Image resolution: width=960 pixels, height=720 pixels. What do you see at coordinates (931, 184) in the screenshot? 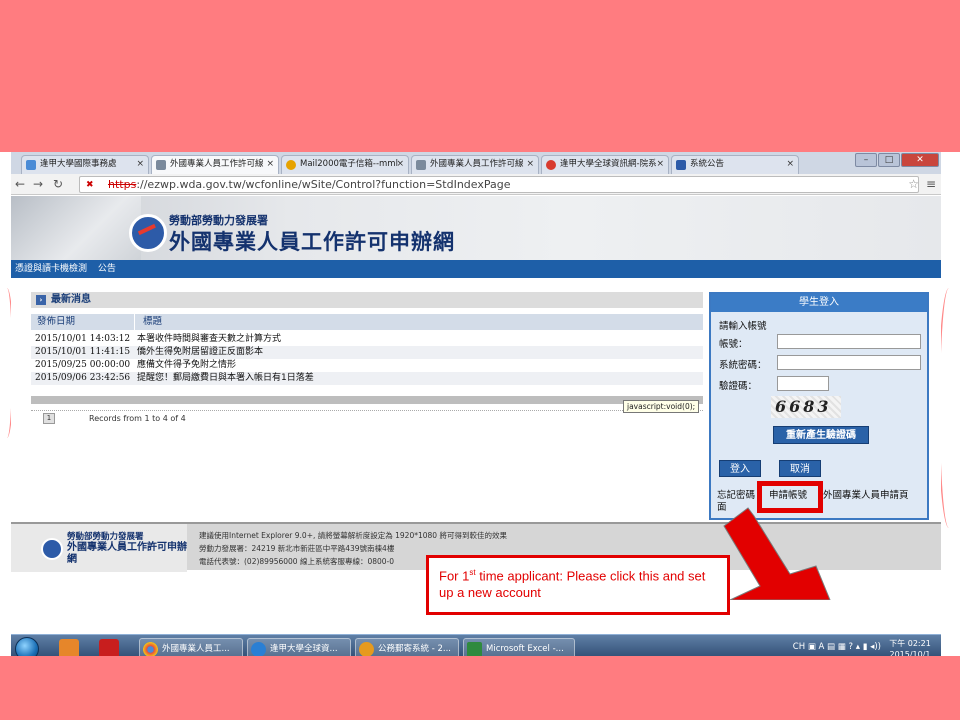
I see `menu-icon: ≡` at bounding box center [931, 184].